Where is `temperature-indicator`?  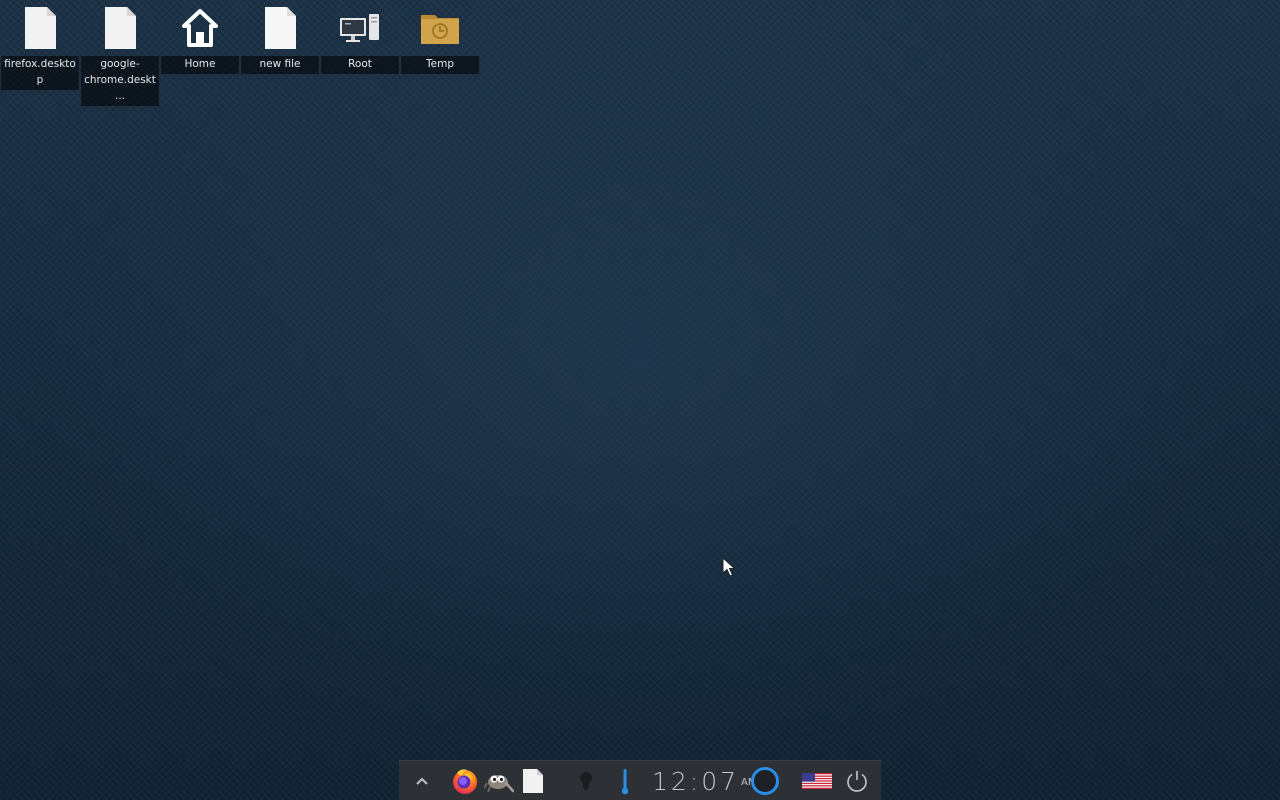 temperature-indicator is located at coordinates (625, 780).